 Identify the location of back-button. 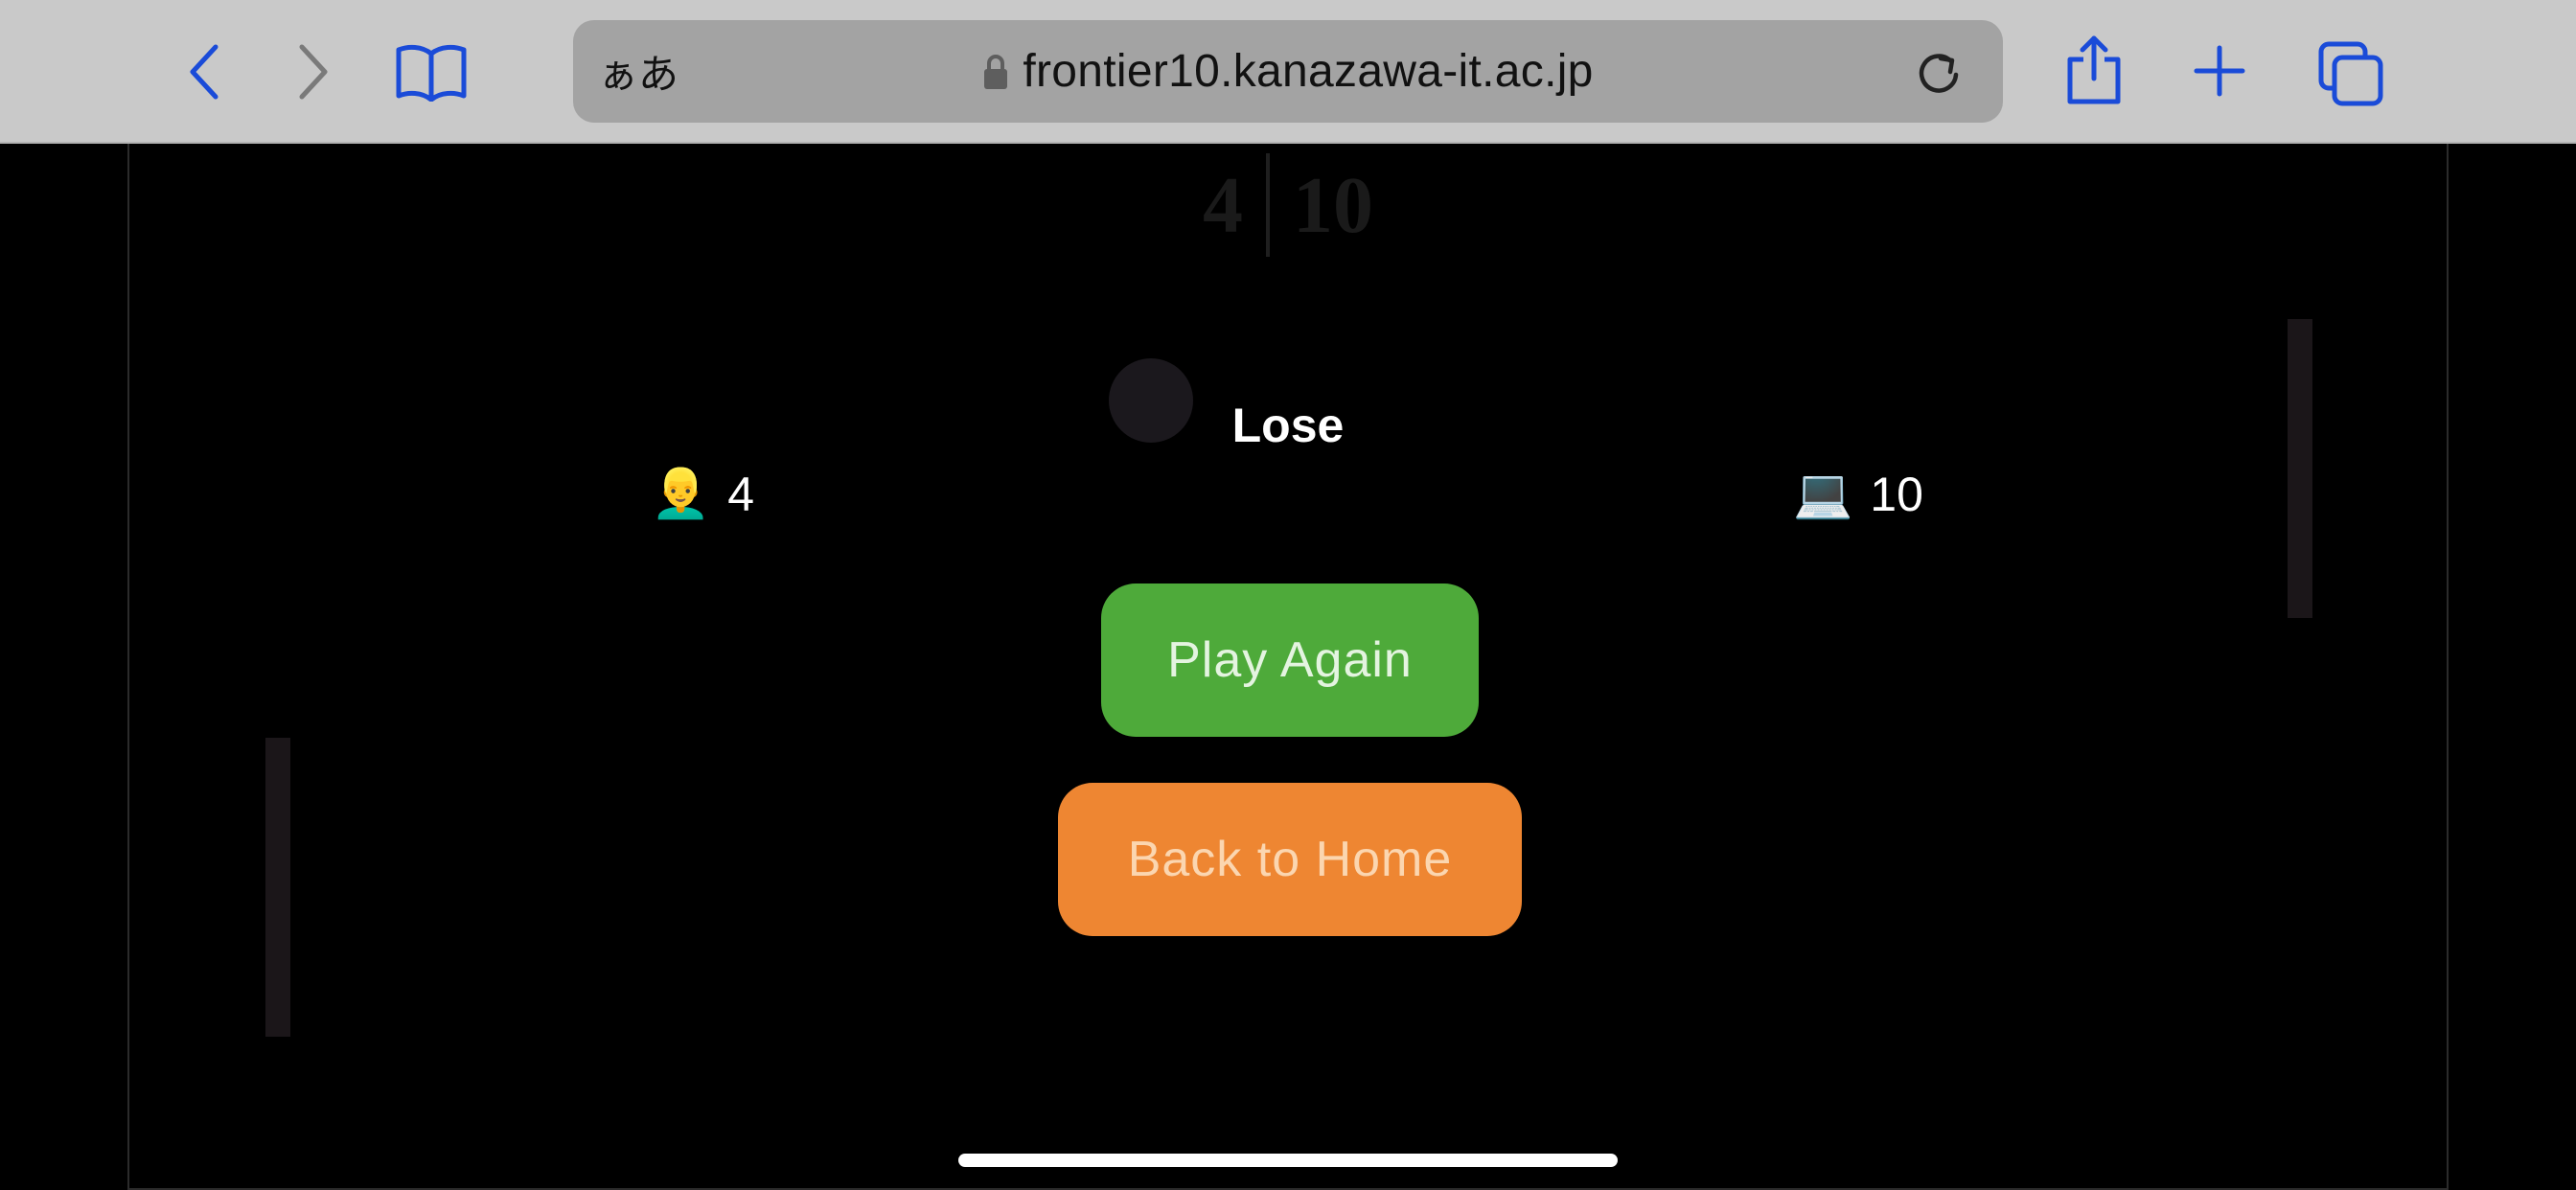
(204, 72).